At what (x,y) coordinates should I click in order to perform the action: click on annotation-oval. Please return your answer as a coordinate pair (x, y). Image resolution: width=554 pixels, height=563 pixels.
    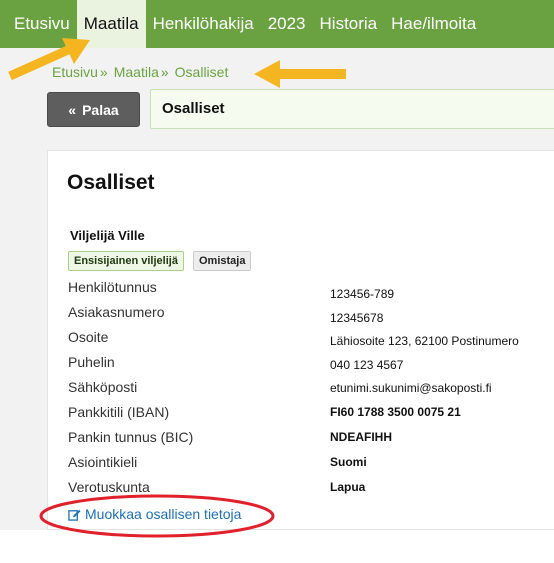
    Looking at the image, I should click on (157, 516).